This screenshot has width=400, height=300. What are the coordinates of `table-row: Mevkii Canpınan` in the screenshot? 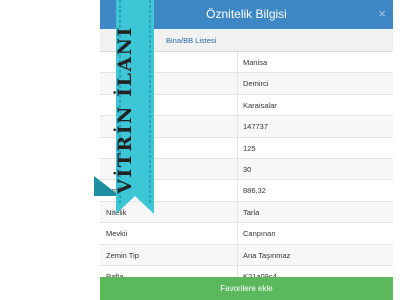 It's located at (246, 234).